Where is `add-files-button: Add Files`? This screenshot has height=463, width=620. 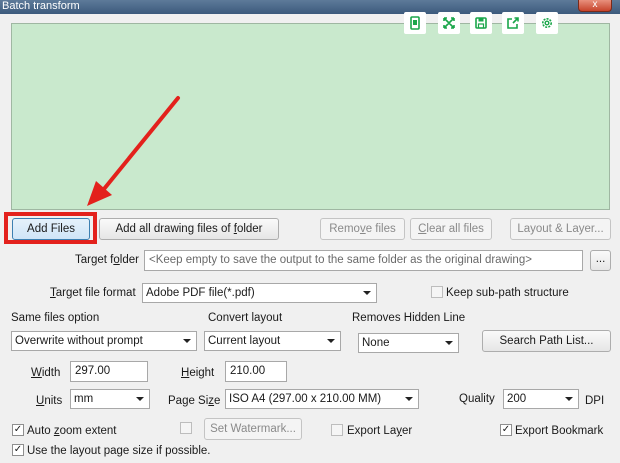
add-files-button: Add Files is located at coordinates (51, 229).